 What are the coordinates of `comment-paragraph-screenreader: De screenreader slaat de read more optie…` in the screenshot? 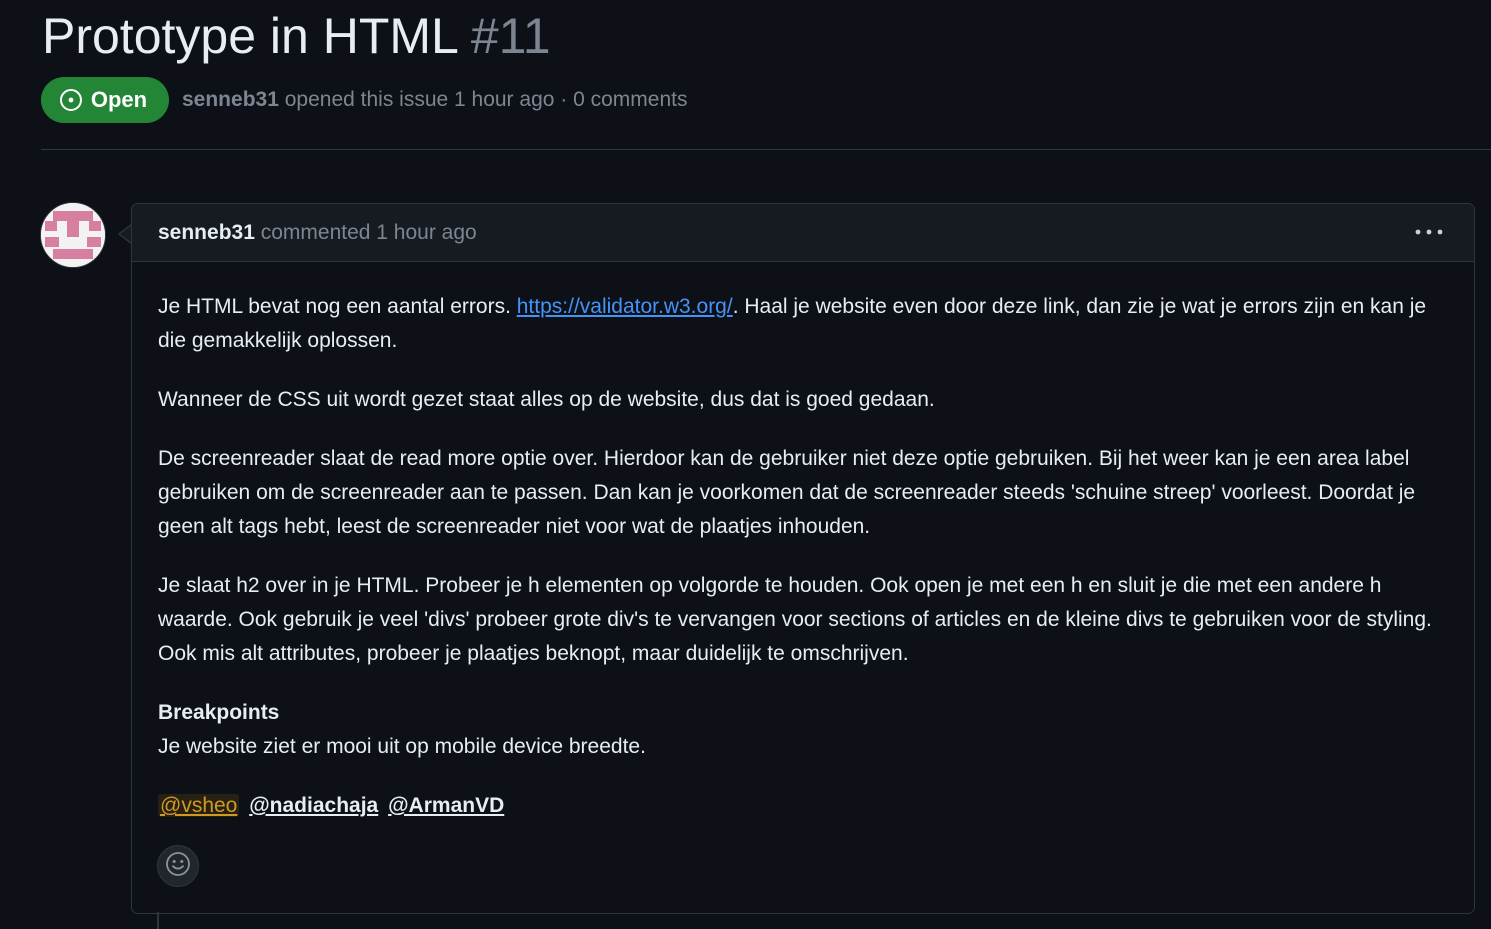 It's located at (787, 492).